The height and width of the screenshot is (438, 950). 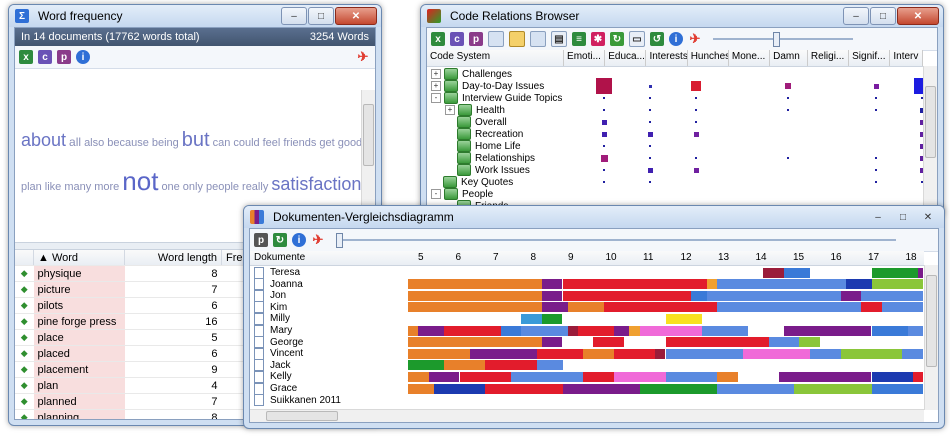 What do you see at coordinates (299, 143) in the screenshot?
I see `cloud-word: friends` at bounding box center [299, 143].